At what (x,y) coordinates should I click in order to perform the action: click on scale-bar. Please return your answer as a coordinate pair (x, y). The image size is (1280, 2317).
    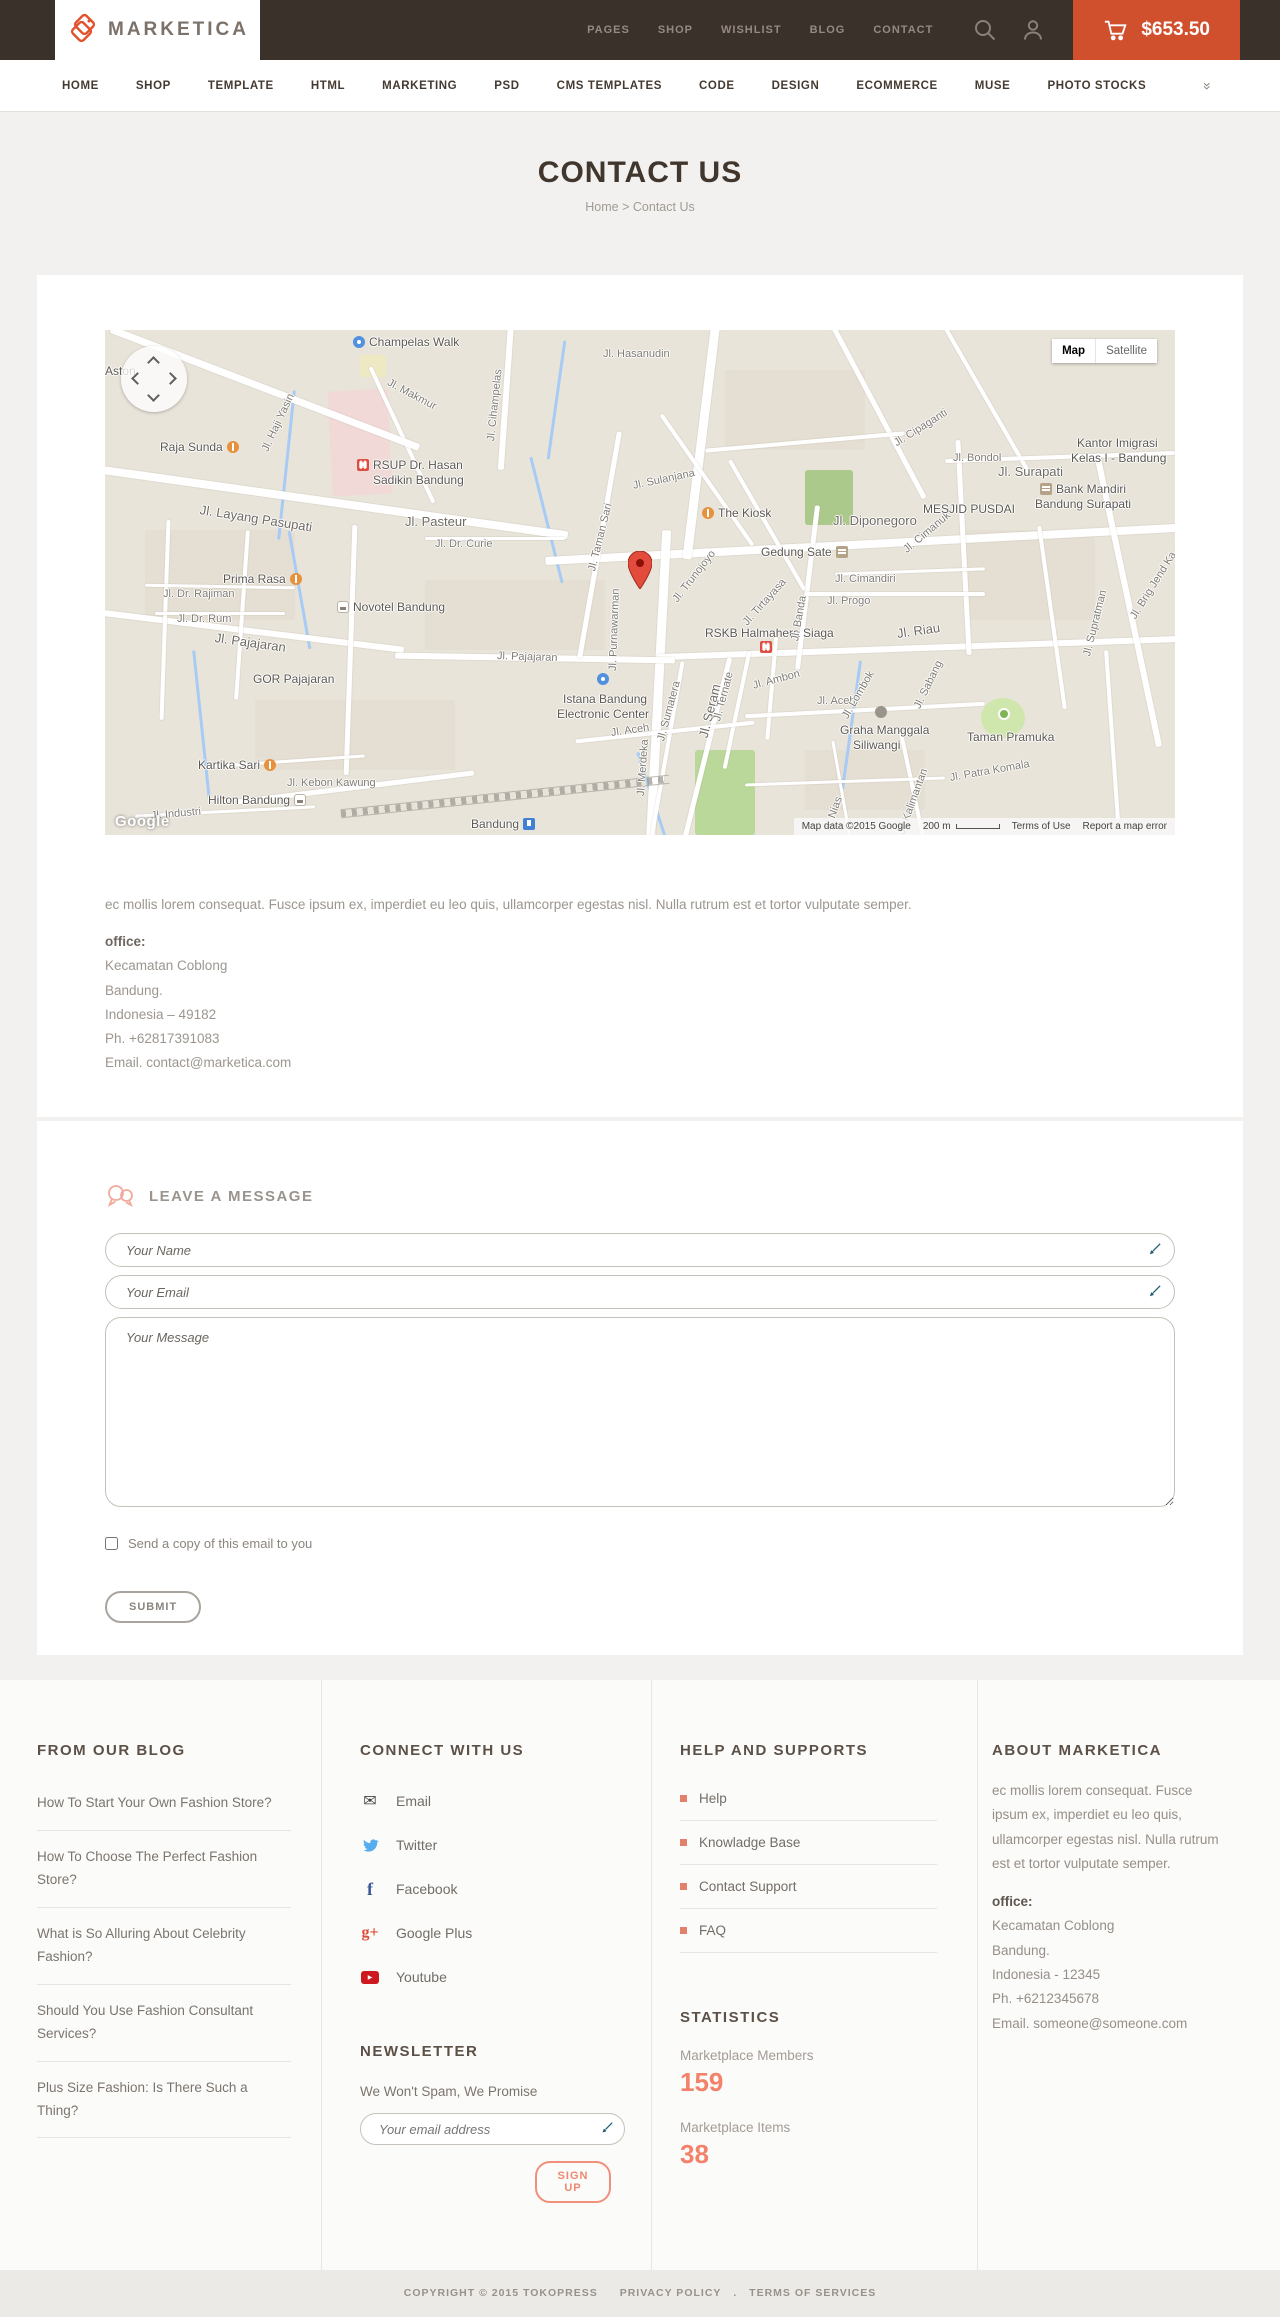
    Looking at the image, I should click on (977, 826).